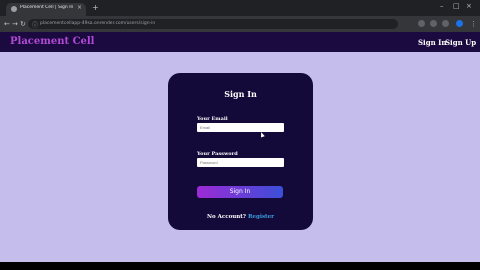 The width and height of the screenshot is (480, 270). I want to click on downloads-icon, so click(445, 23).